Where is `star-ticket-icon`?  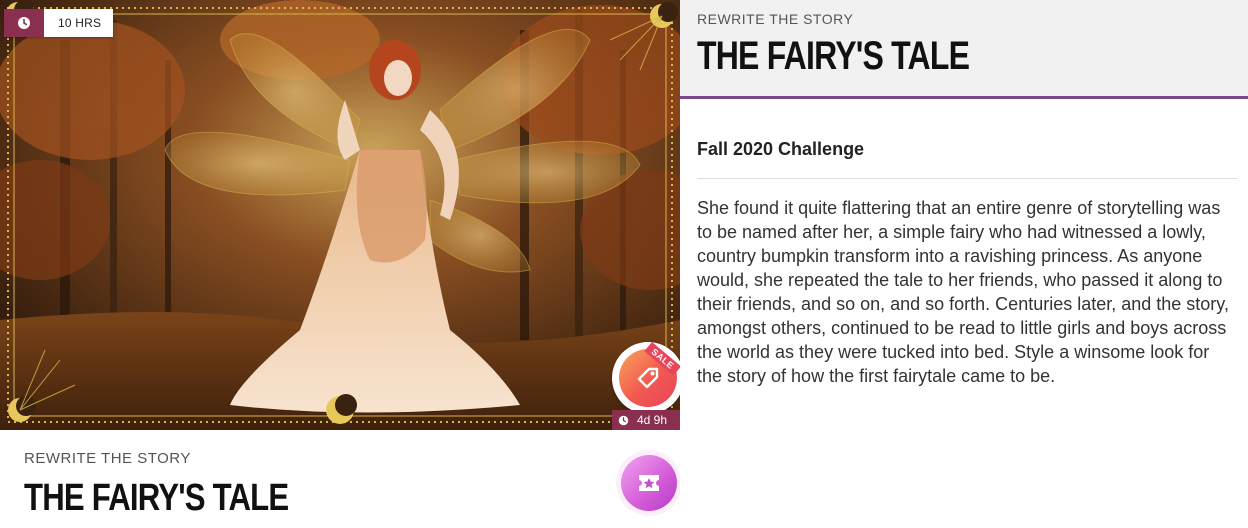 star-ticket-icon is located at coordinates (649, 483).